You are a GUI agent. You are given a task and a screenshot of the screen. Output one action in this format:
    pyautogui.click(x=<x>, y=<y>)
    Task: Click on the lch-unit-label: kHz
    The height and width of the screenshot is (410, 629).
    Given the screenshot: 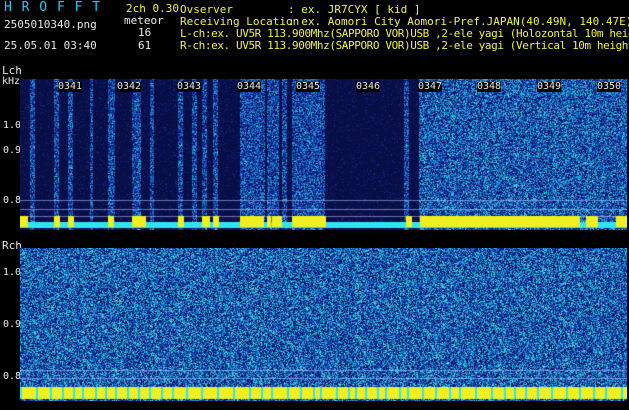 What is the action you would take?
    pyautogui.click(x=11, y=81)
    